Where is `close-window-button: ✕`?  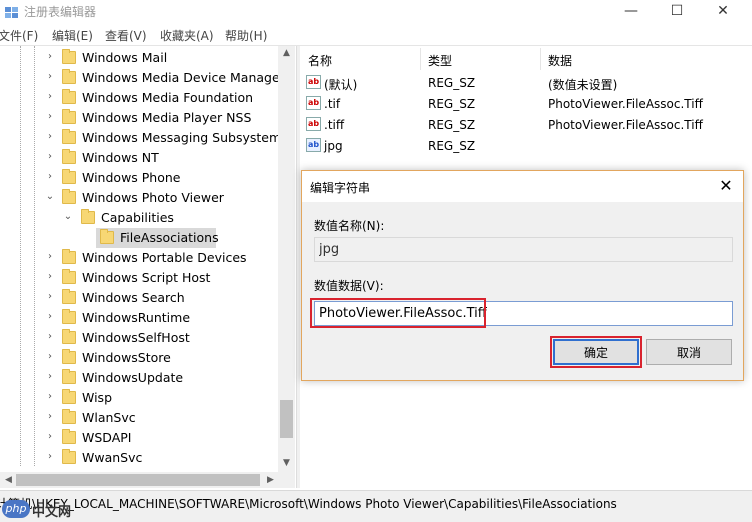 close-window-button: ✕ is located at coordinates (723, 12).